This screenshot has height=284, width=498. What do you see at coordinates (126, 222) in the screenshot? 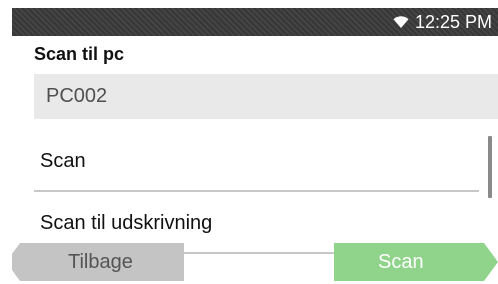
I see `menu-item-label: Scan til udskrivning` at bounding box center [126, 222].